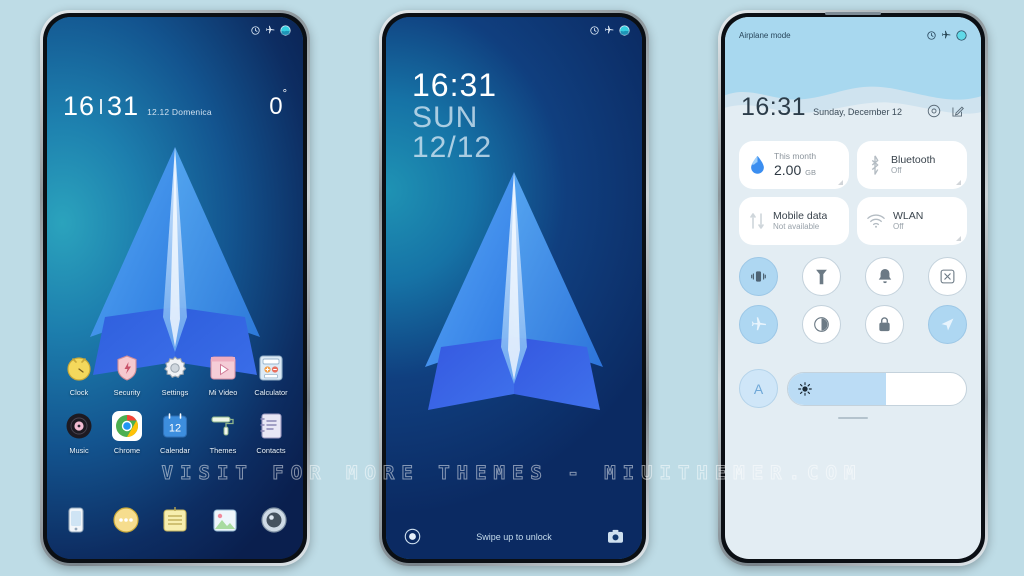 This screenshot has height=576, width=1024. Describe the element at coordinates (514, 30) in the screenshot. I see `lock-status-bar` at that location.